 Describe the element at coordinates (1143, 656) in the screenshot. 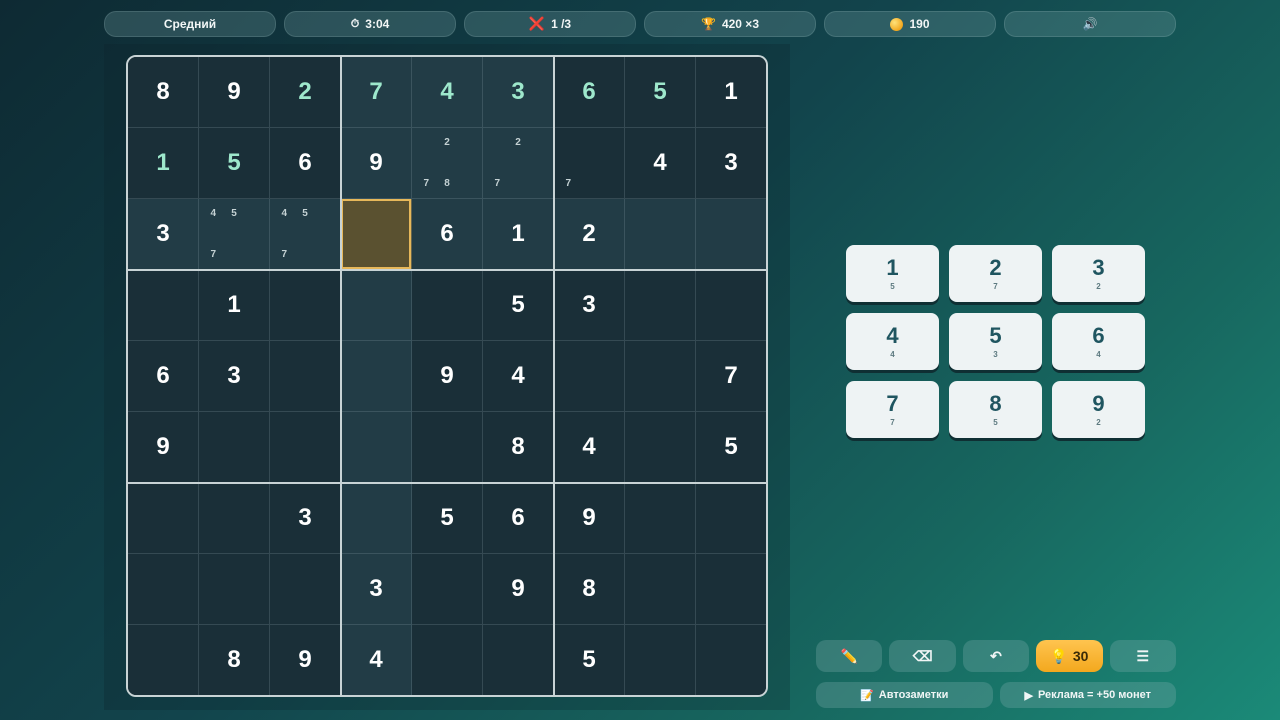

I see `menu-button: ☰` at that location.